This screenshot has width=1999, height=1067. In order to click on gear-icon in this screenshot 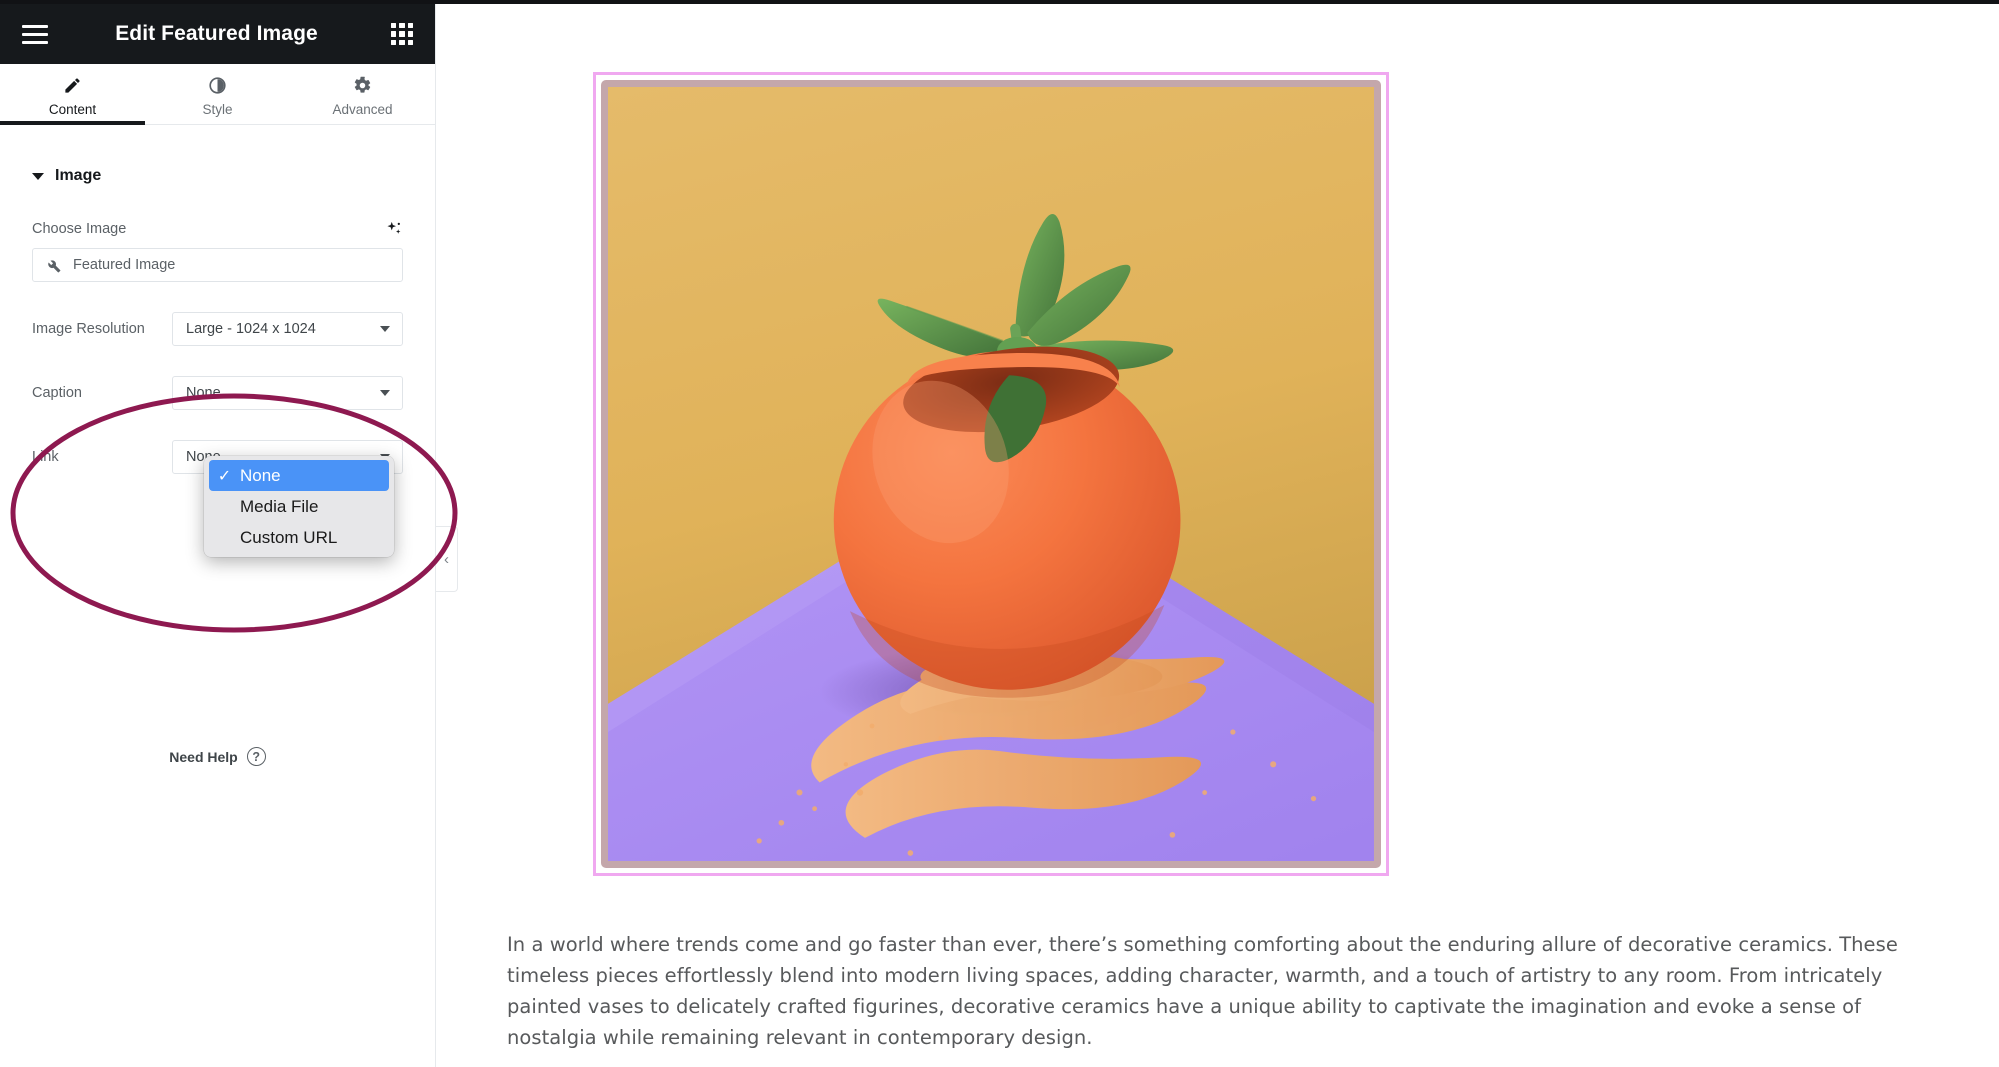, I will do `click(362, 85)`.